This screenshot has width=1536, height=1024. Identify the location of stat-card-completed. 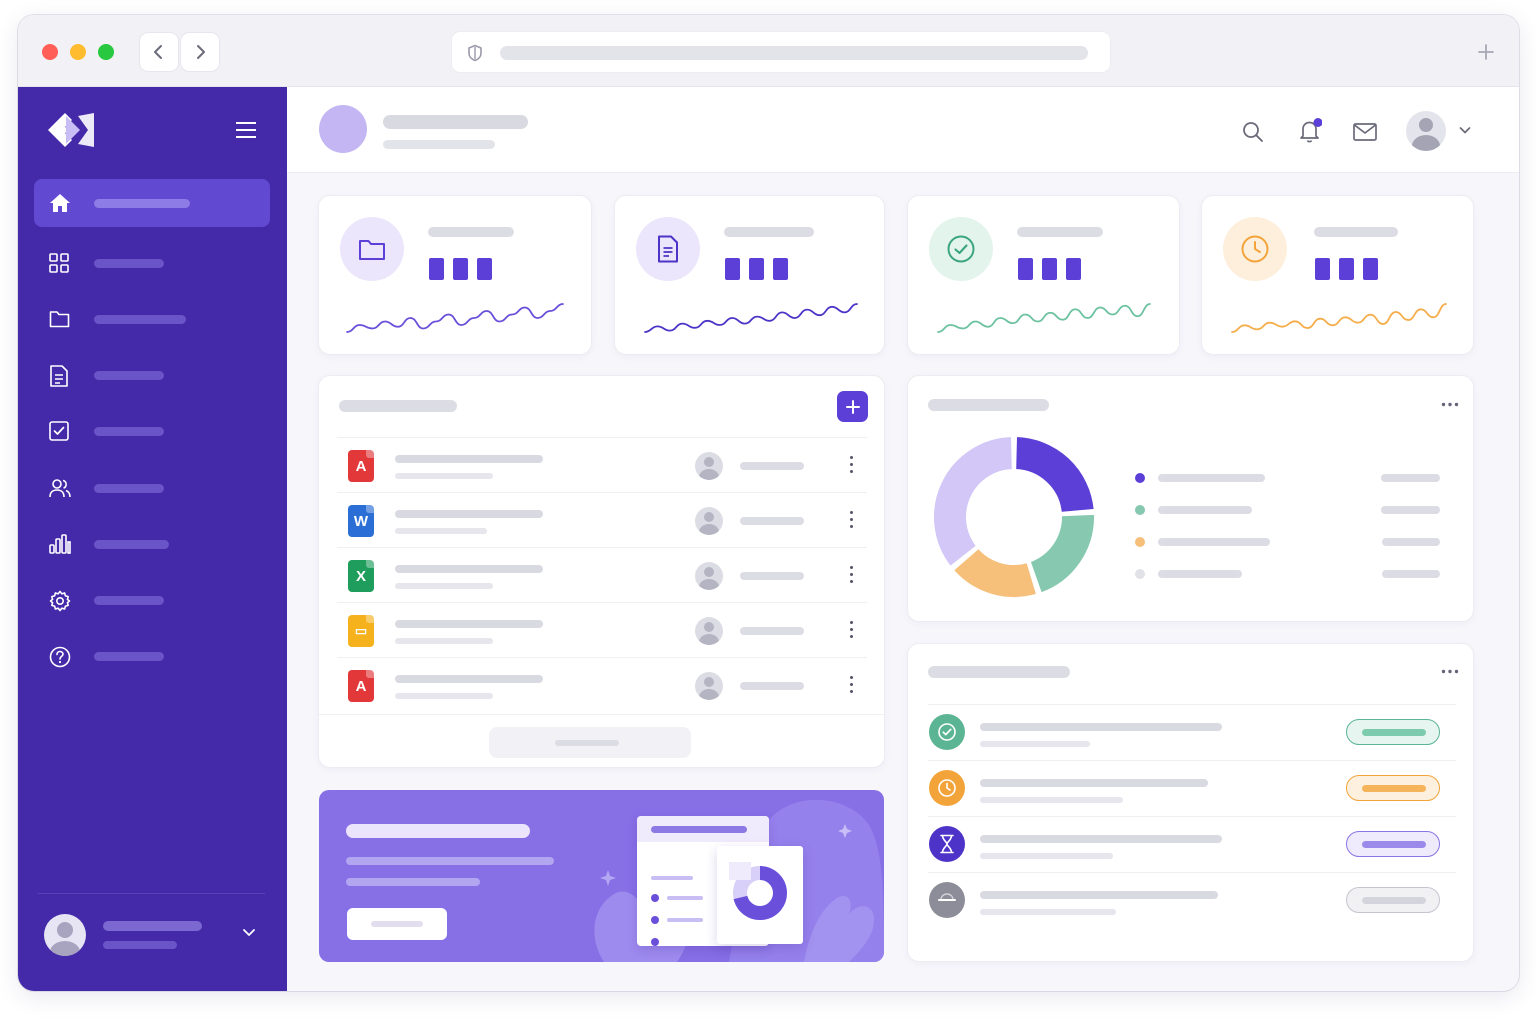
(1043, 275).